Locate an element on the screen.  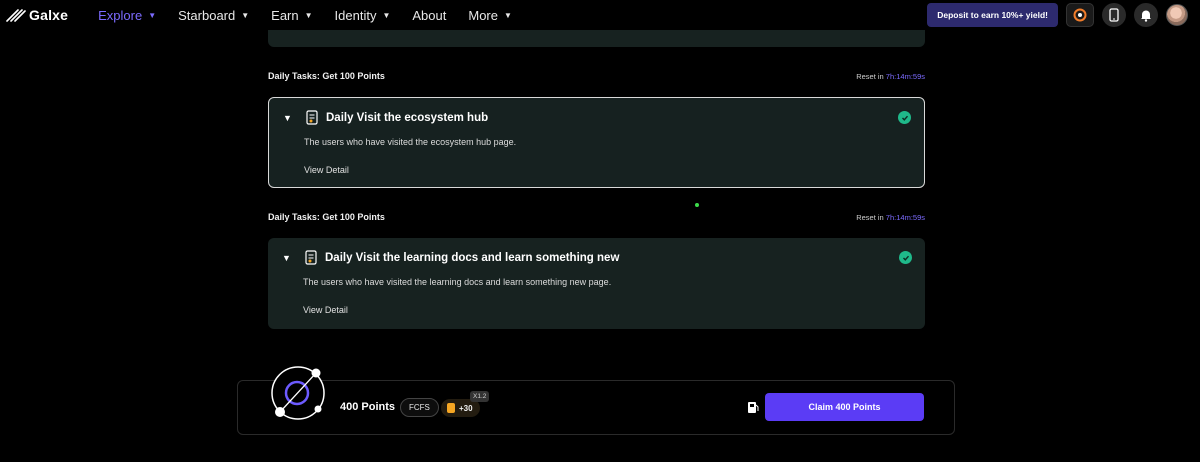
nav-item-identity: Identity ▼ is located at coordinates (363, 15).